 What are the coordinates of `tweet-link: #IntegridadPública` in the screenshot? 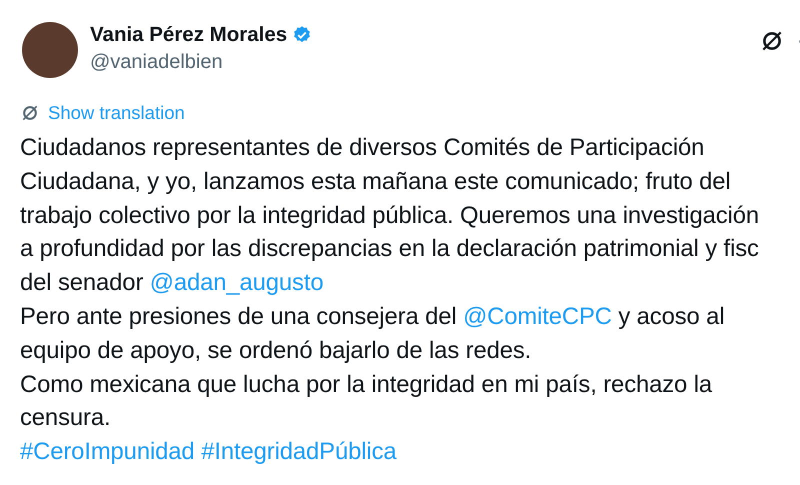 It's located at (299, 452).